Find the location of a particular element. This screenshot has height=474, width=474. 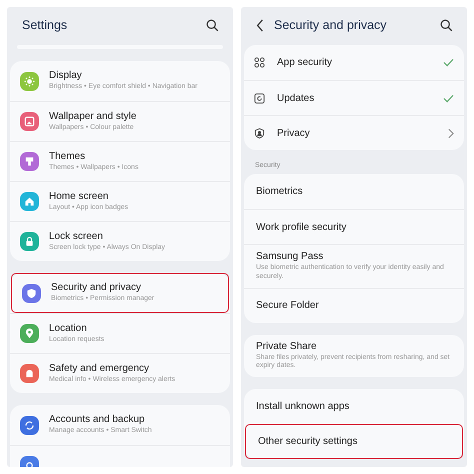

item-title: Themes is located at coordinates (67, 156).